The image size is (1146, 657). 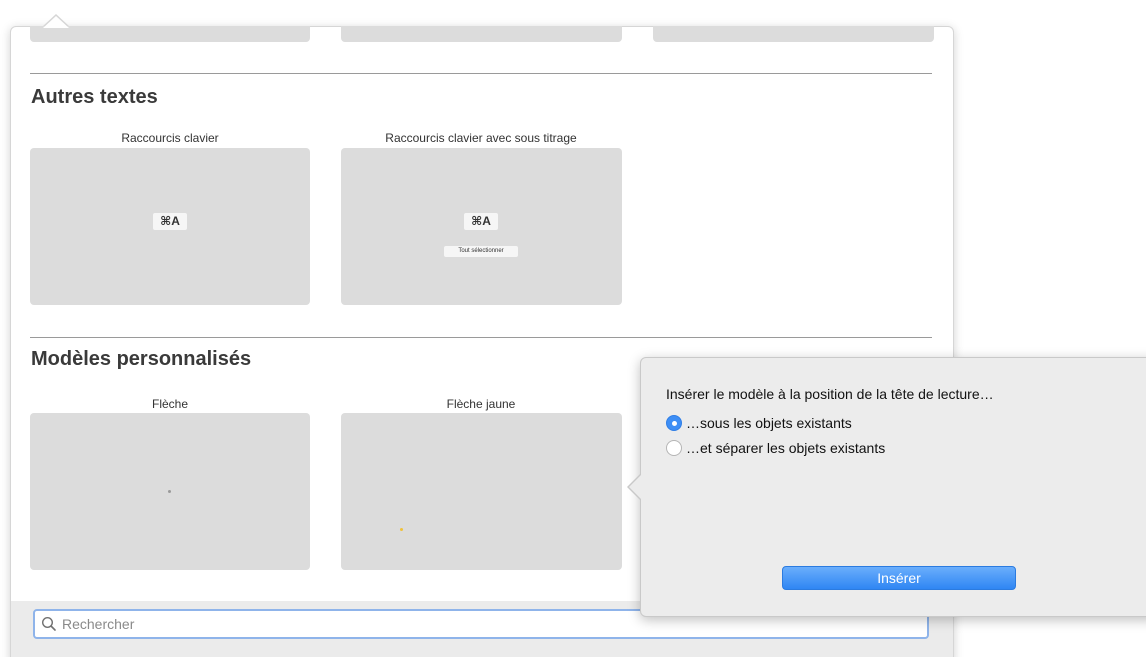 I want to click on radio-option-under-existing: …sous les objets existants, so click(x=759, y=423).